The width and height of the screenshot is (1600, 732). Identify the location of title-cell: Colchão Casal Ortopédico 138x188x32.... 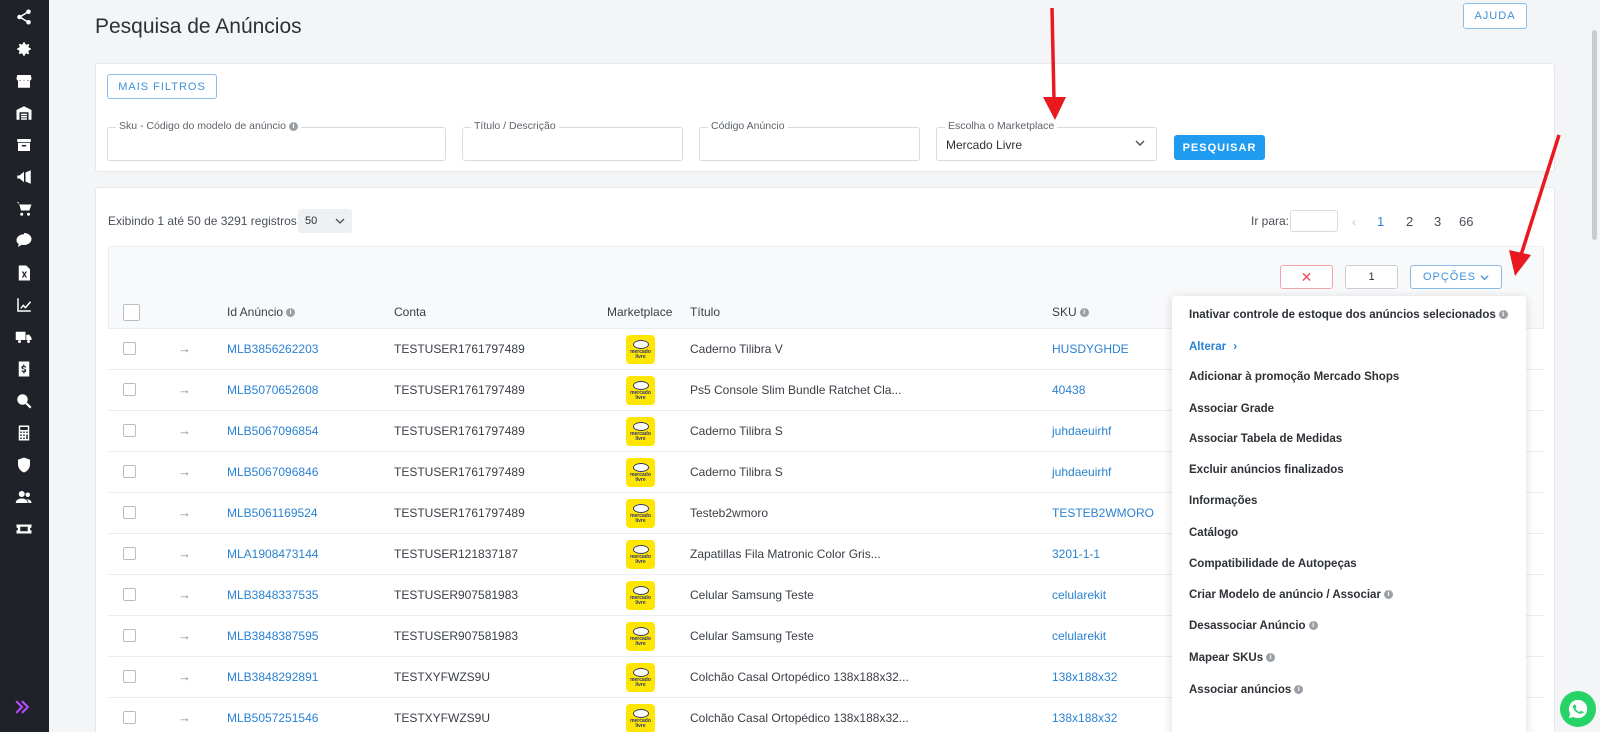
(799, 677).